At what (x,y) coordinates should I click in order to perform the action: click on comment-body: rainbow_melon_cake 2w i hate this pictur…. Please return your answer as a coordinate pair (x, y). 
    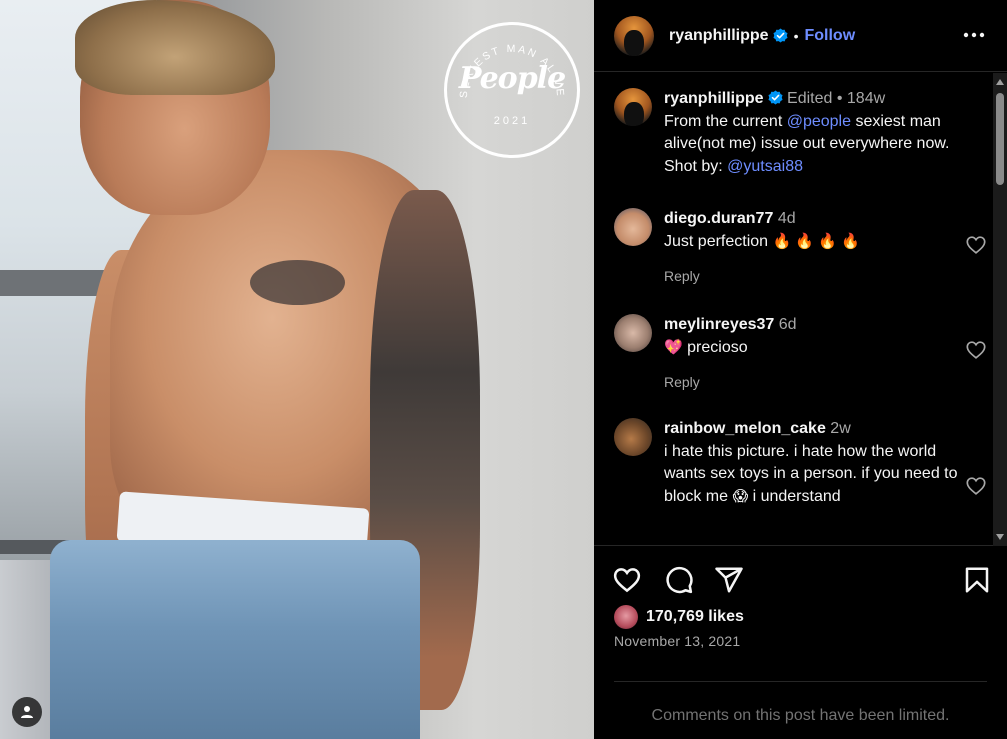
    Looking at the image, I should click on (814, 463).